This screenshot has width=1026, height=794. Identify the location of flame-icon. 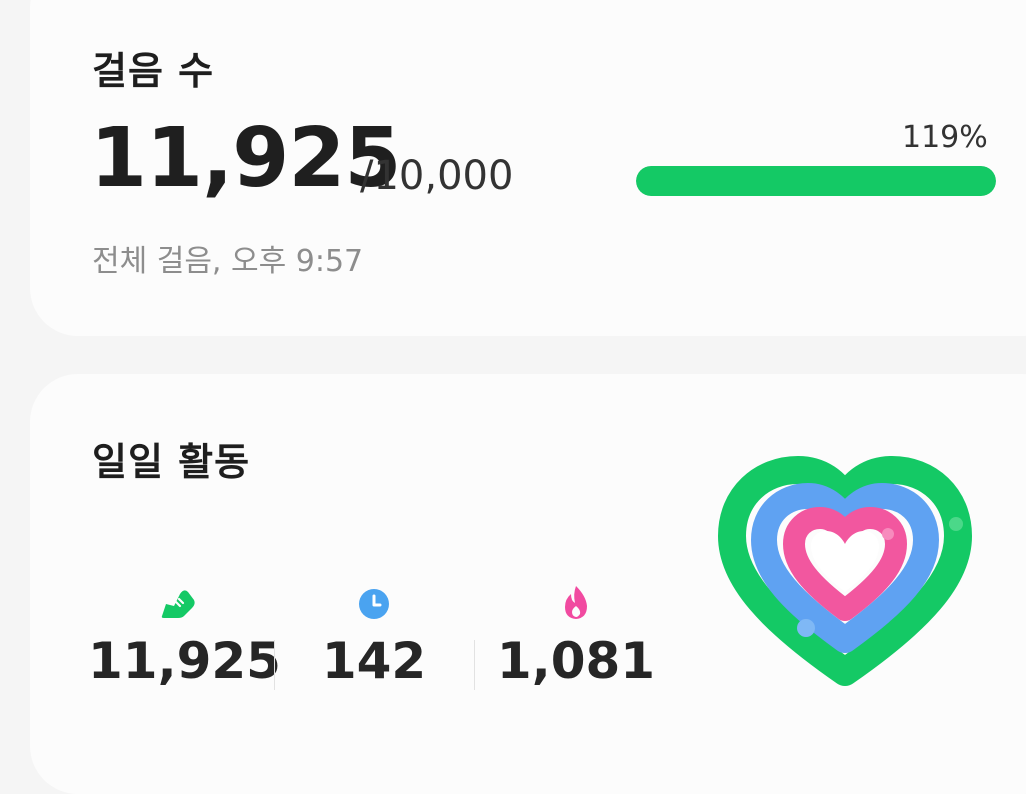
(576, 602).